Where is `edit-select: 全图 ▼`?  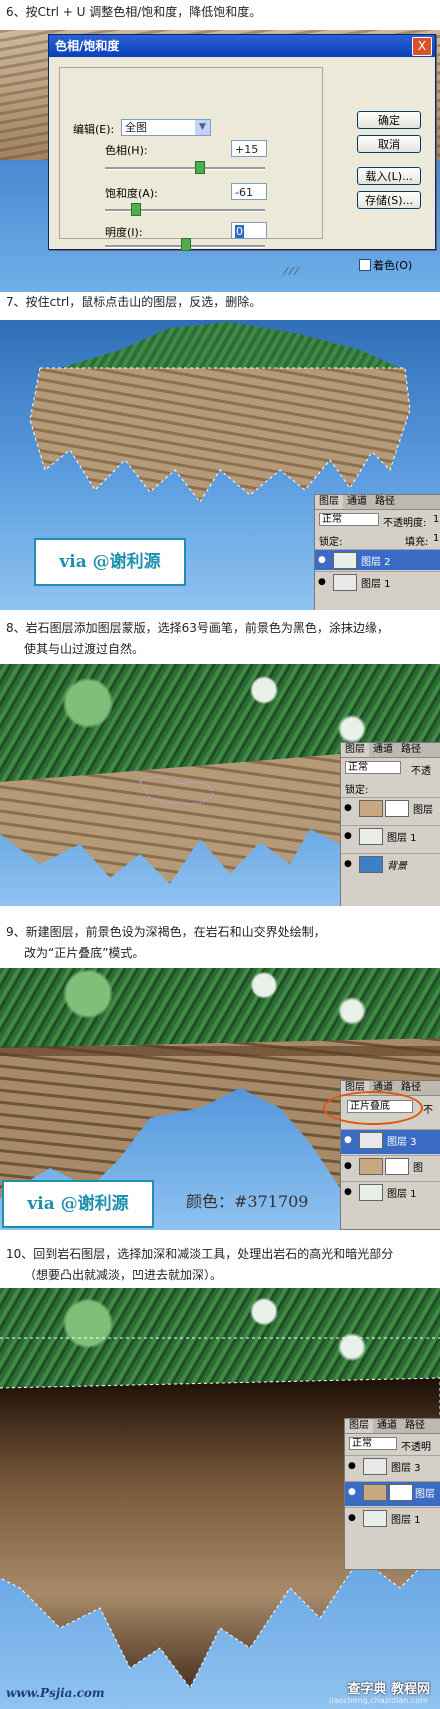 edit-select: 全图 ▼ is located at coordinates (166, 127).